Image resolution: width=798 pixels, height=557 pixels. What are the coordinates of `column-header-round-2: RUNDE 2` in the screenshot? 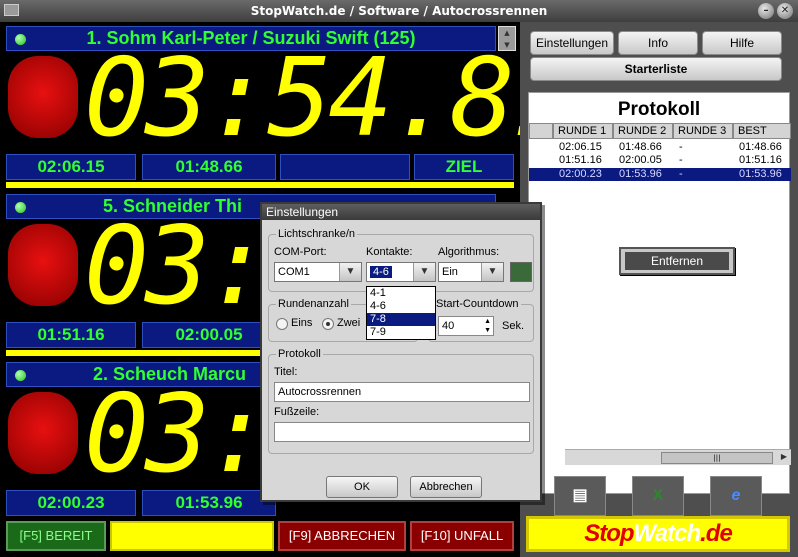 It's located at (643, 131).